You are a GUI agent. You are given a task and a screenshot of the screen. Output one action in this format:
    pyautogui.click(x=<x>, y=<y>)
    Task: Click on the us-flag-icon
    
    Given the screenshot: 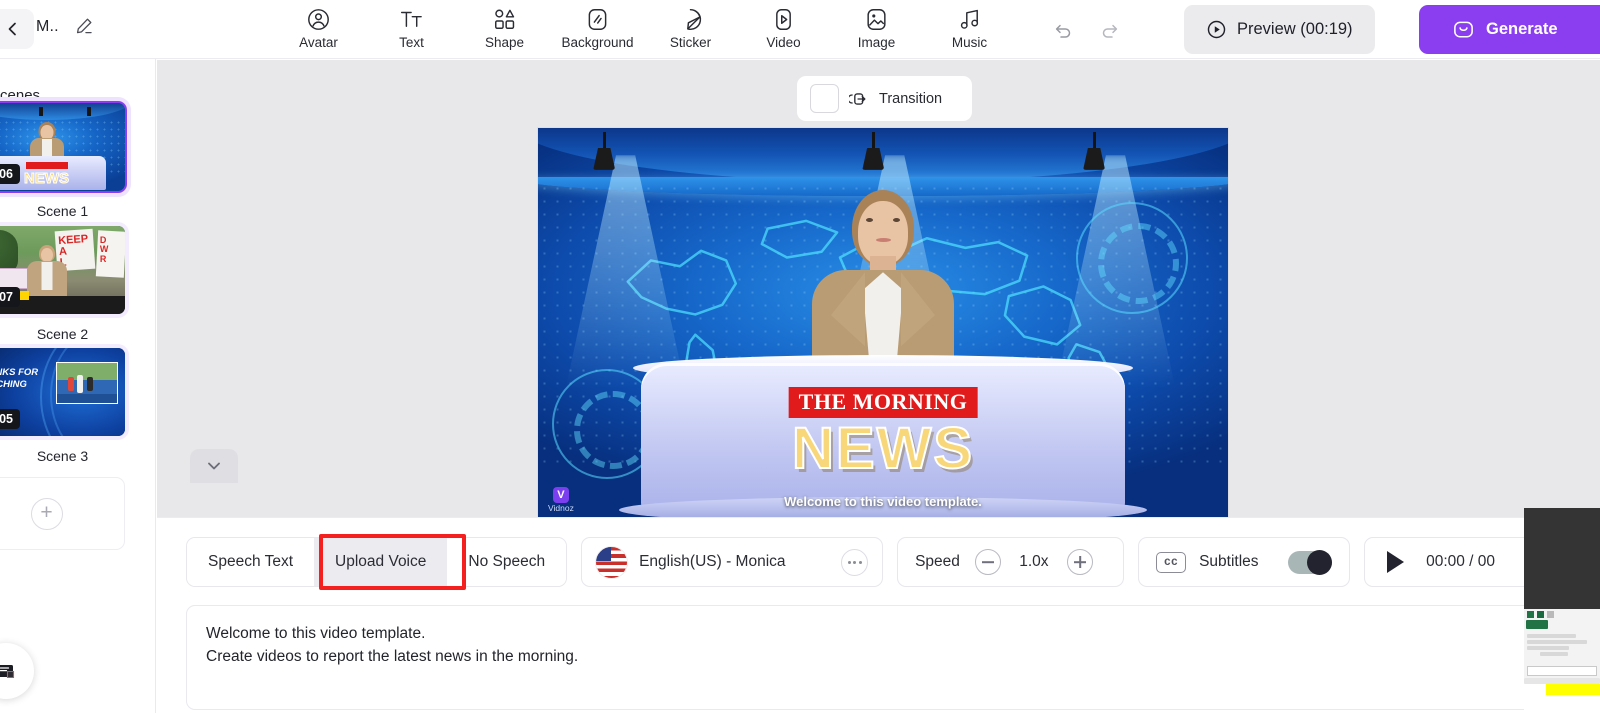 What is the action you would take?
    pyautogui.click(x=612, y=562)
    